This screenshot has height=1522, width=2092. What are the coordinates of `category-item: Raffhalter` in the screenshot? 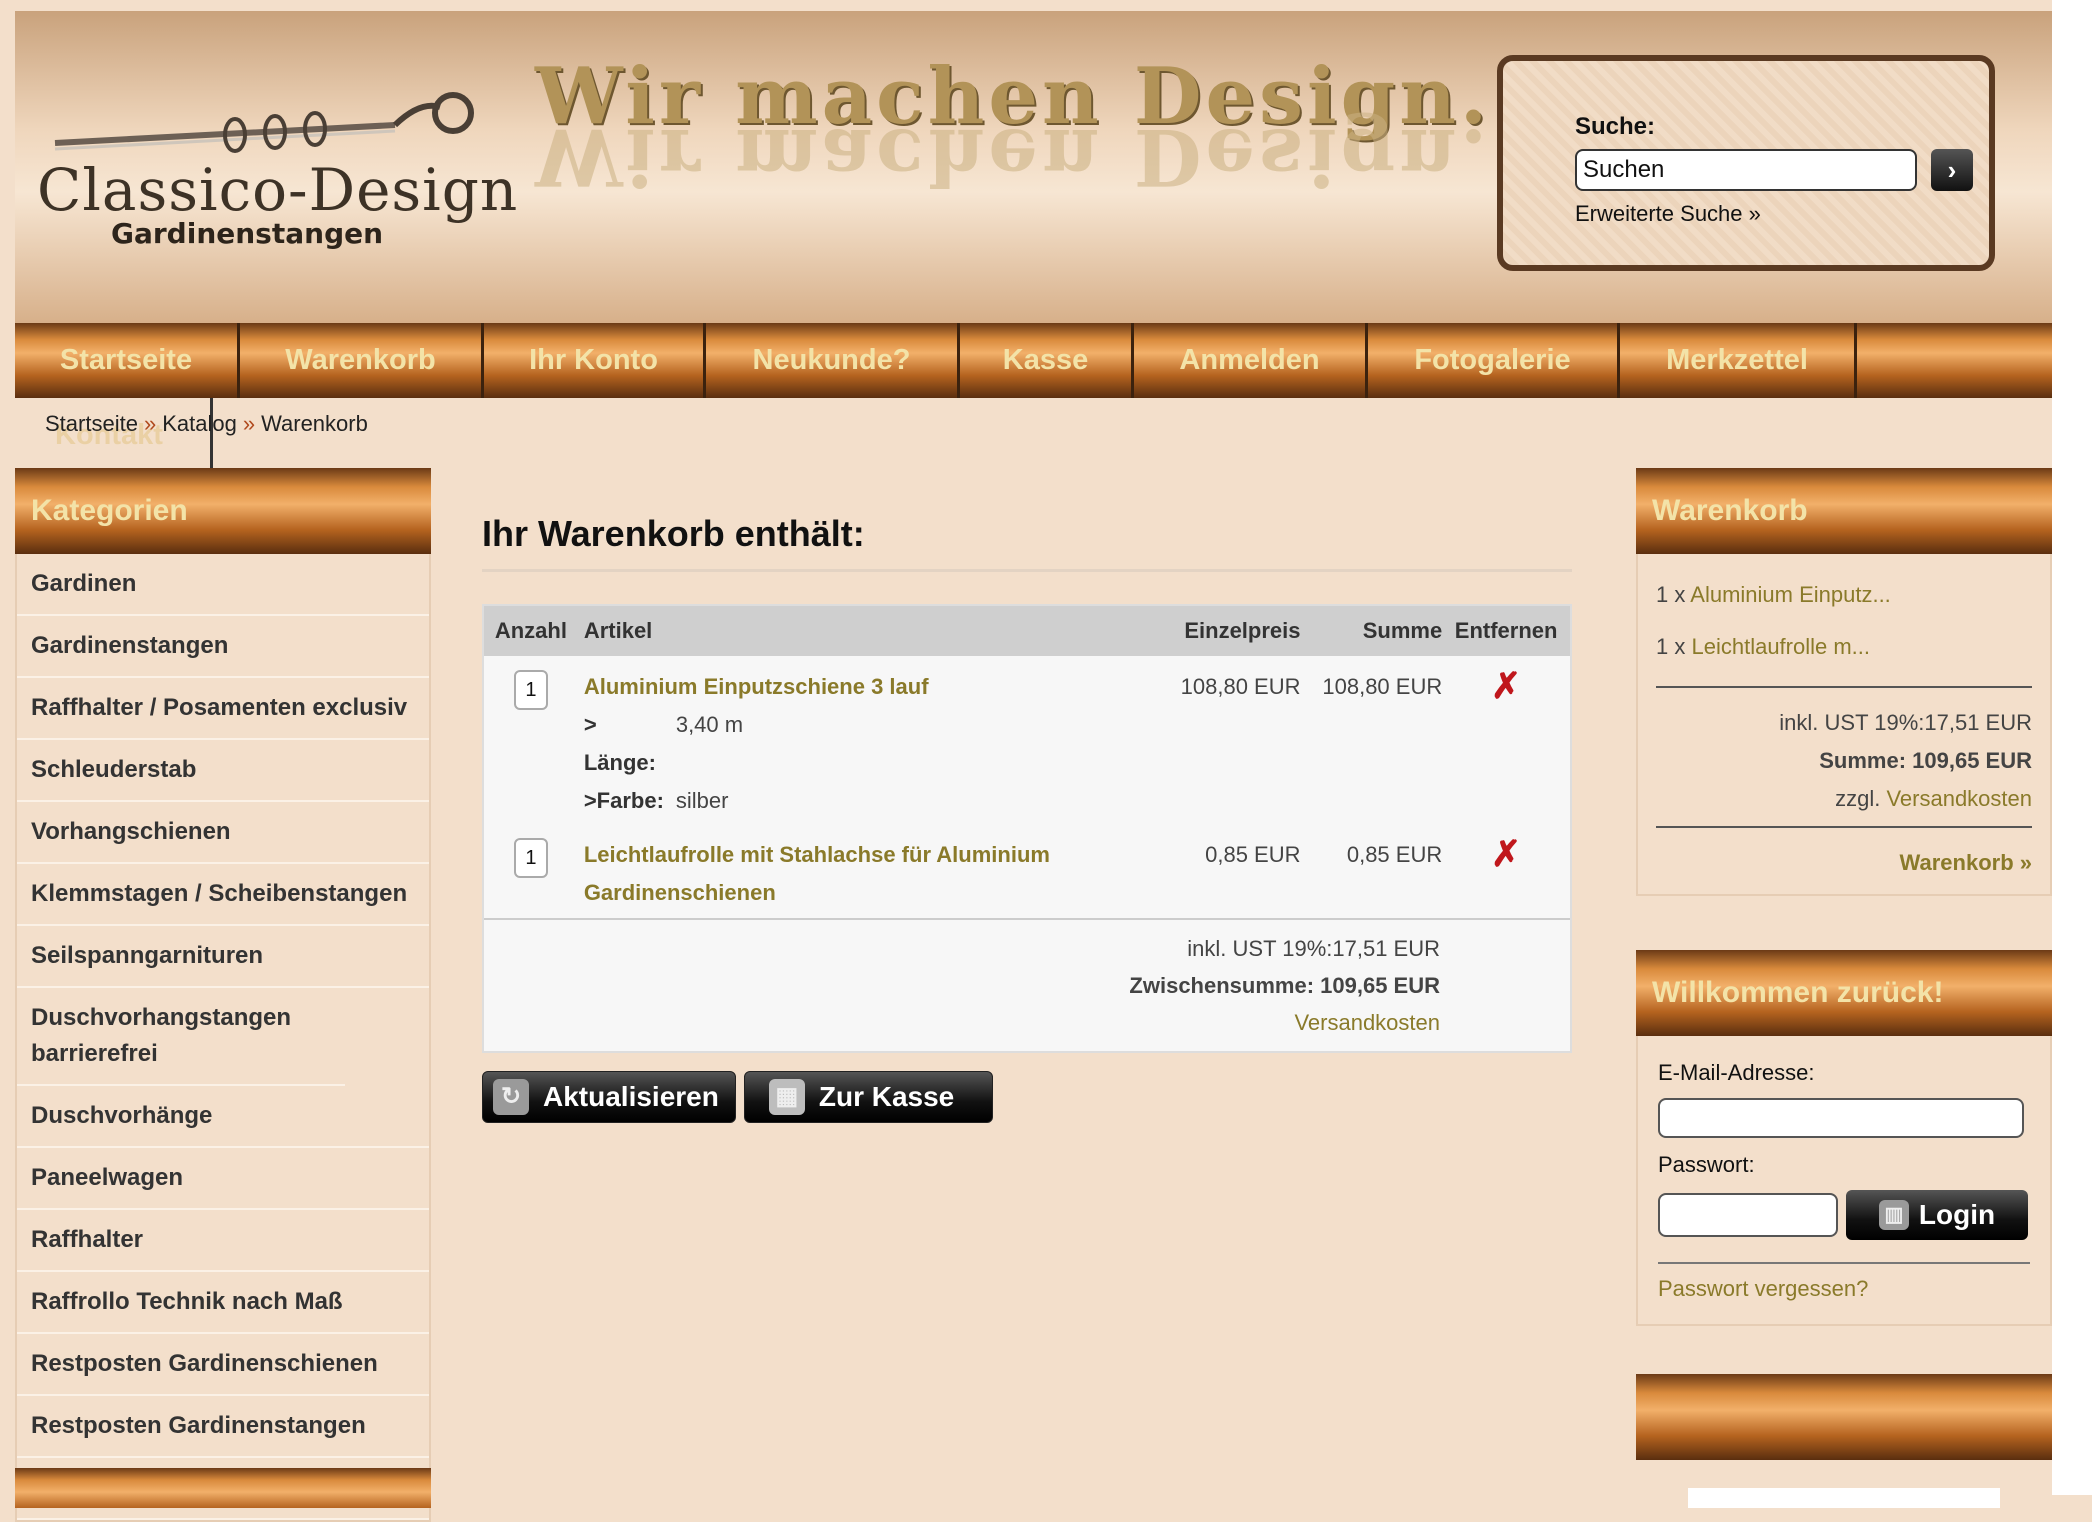 It's located at (223, 1241).